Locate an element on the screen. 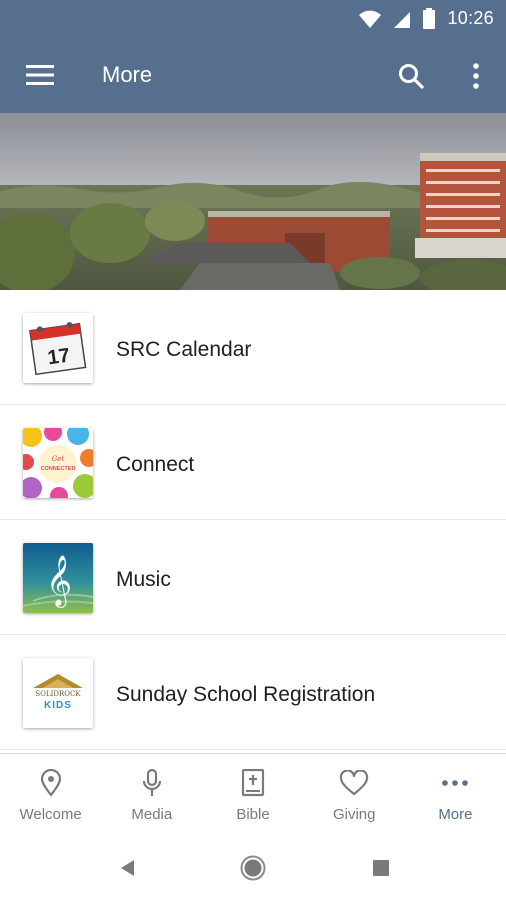  search-icon is located at coordinates (411, 76).